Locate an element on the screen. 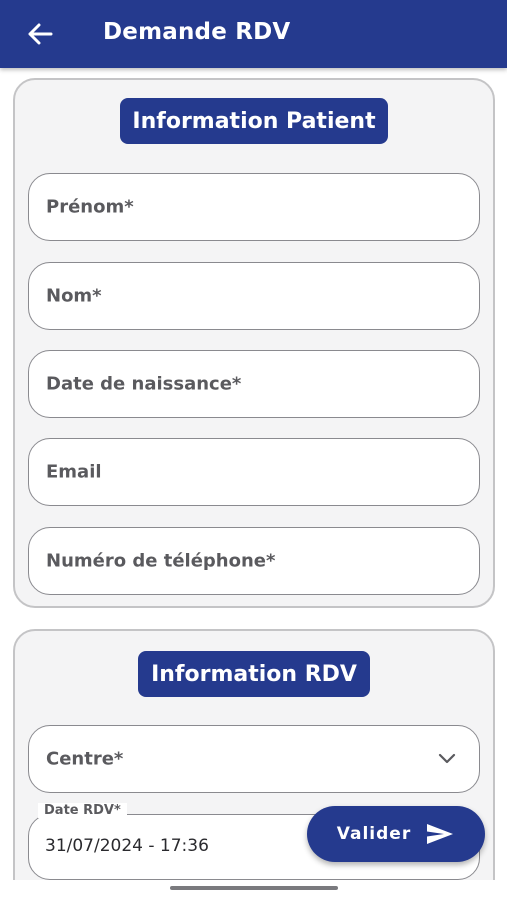  validate-label: Valider is located at coordinates (374, 834).